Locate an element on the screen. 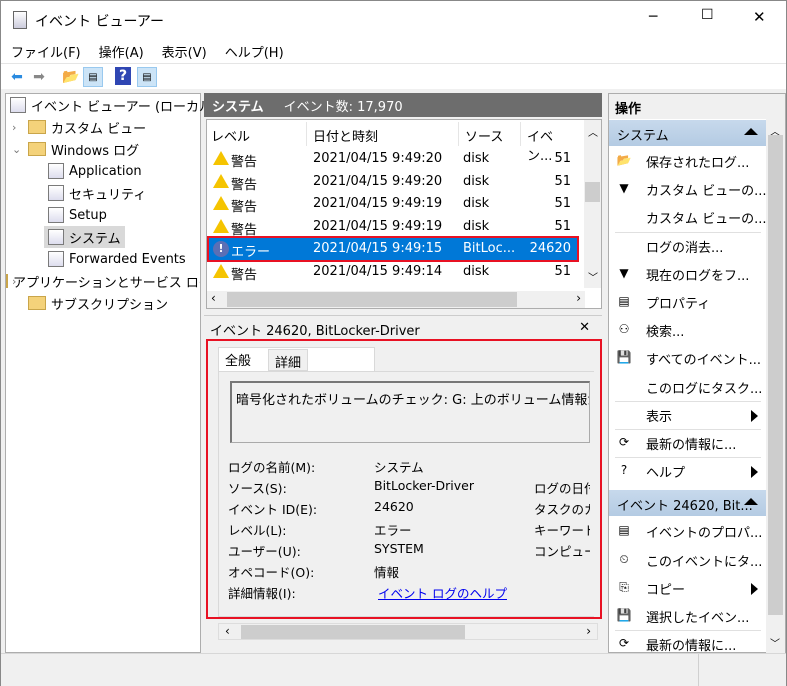  status-bar is located at coordinates (393, 669).